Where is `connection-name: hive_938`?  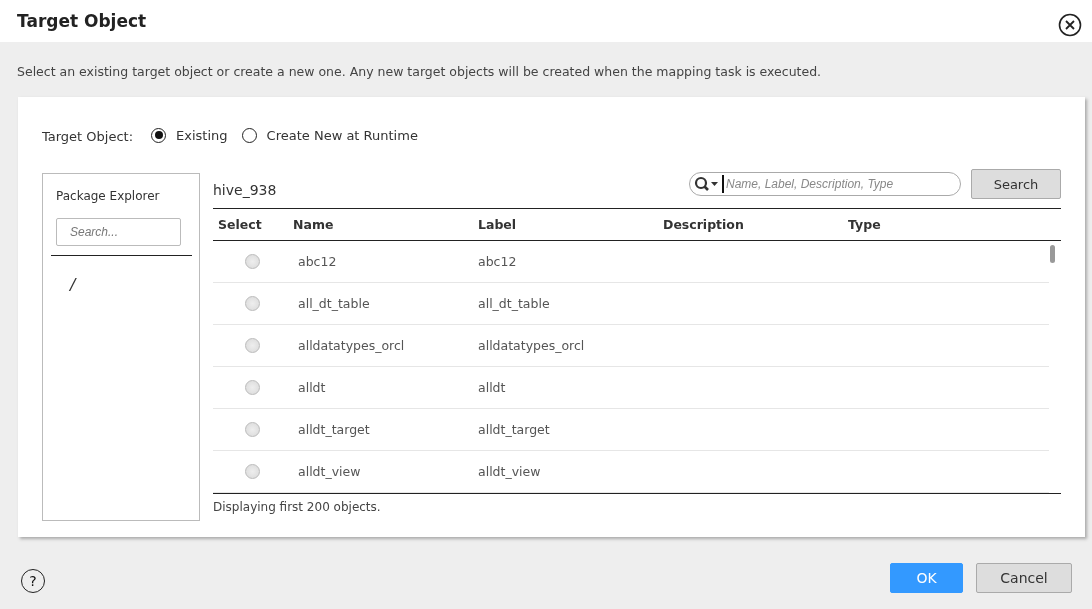
connection-name: hive_938 is located at coordinates (245, 190).